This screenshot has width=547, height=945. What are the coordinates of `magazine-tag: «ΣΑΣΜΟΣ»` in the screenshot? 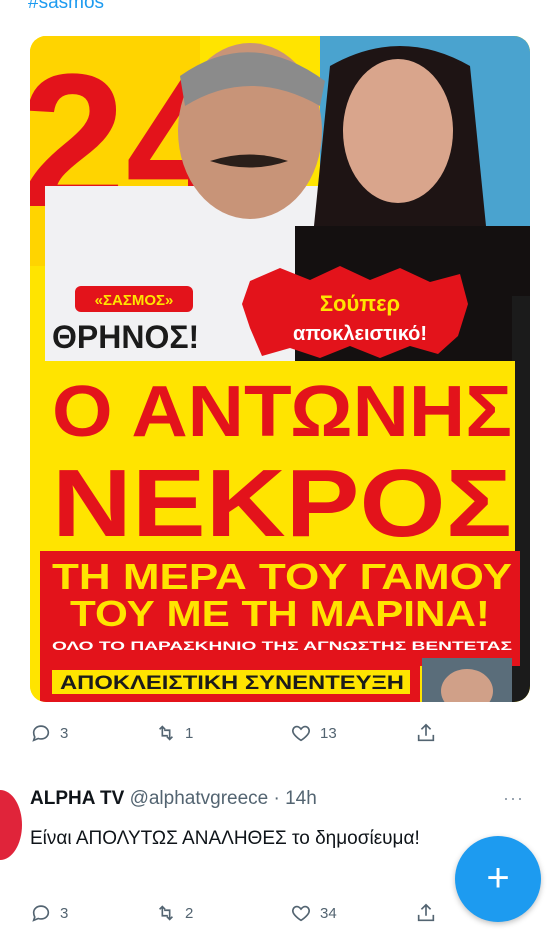 It's located at (134, 300).